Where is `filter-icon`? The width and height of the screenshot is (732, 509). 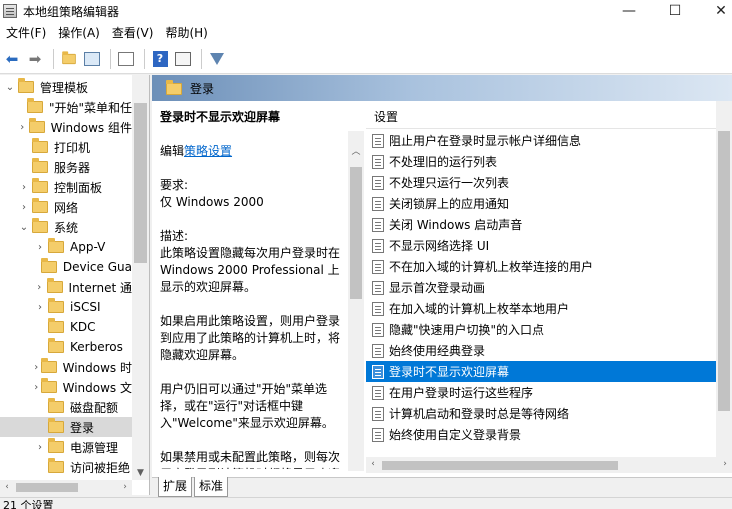
filter-icon is located at coordinates (217, 59).